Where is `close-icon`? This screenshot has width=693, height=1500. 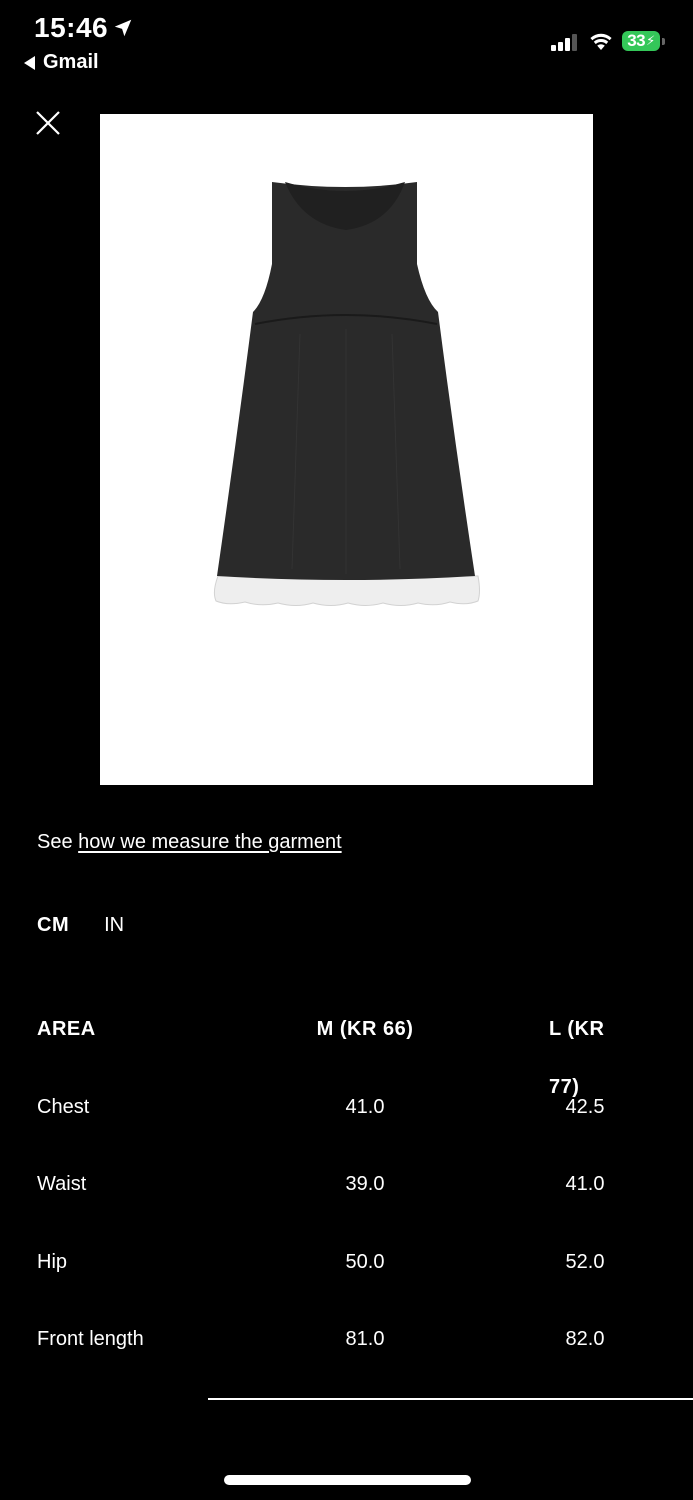 close-icon is located at coordinates (48, 123).